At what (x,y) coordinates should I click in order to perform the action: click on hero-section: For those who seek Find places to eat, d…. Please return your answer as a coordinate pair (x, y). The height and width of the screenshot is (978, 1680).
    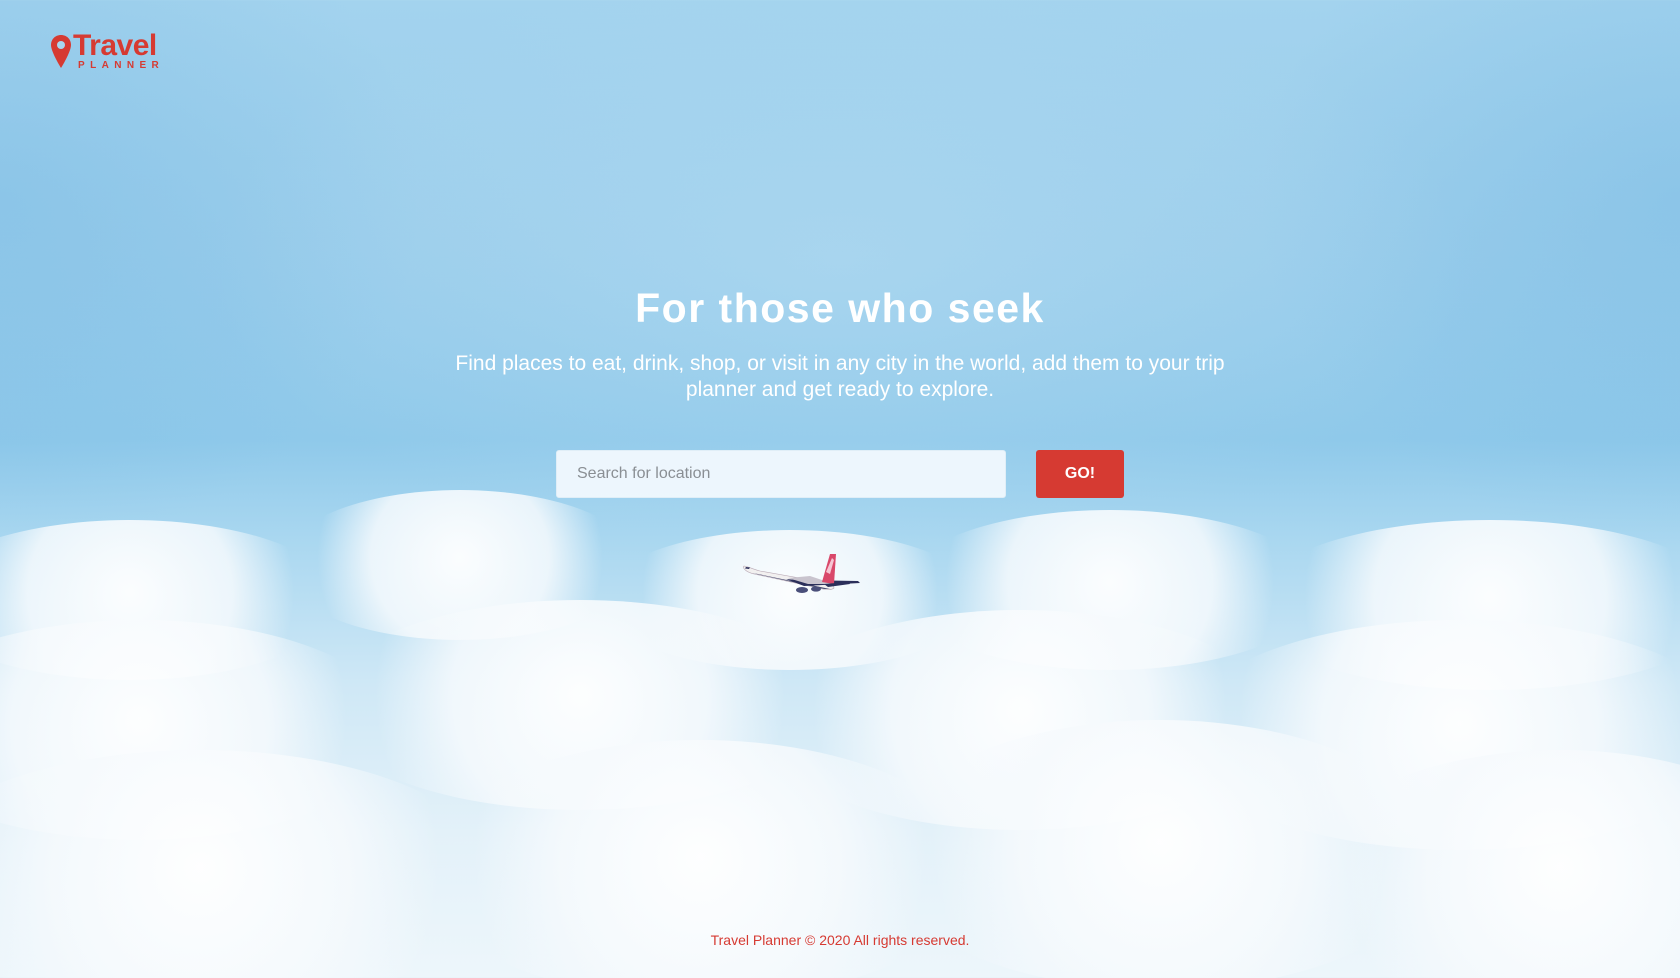
    Looking at the image, I should click on (840, 343).